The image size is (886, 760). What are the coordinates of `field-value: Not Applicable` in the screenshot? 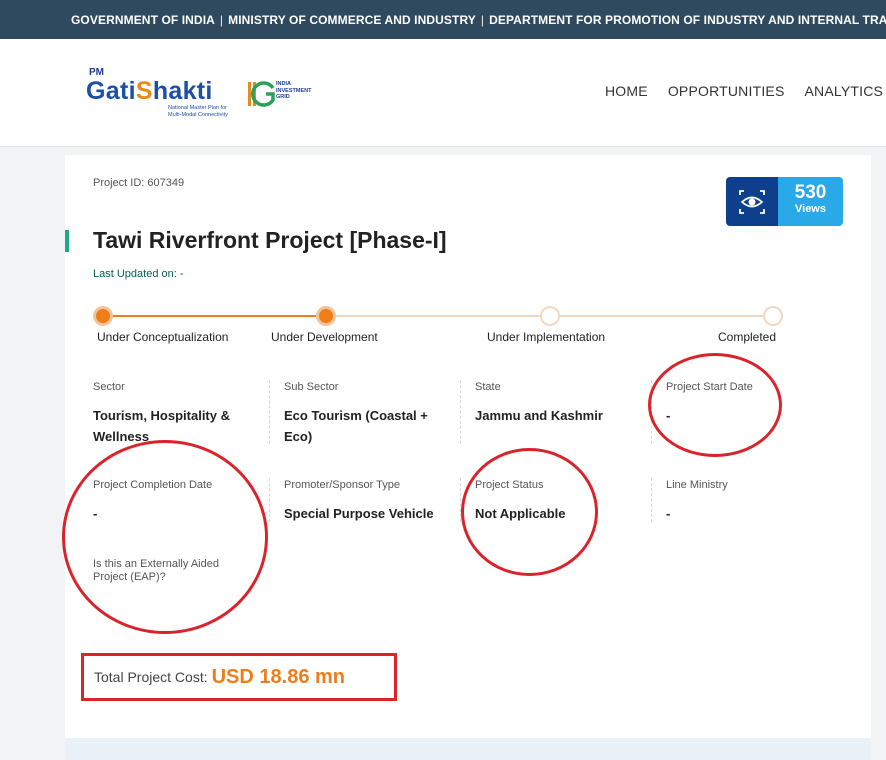 It's located at (520, 513).